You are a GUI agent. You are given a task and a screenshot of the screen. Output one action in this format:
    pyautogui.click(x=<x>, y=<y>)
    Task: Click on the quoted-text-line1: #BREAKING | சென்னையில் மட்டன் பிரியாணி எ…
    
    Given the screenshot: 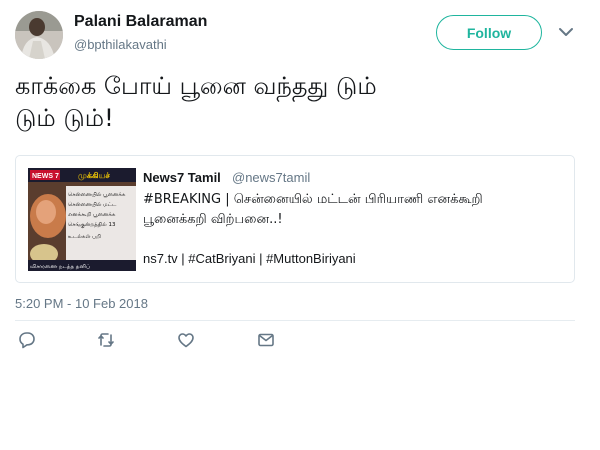 What is the action you would take?
    pyautogui.click(x=313, y=199)
    